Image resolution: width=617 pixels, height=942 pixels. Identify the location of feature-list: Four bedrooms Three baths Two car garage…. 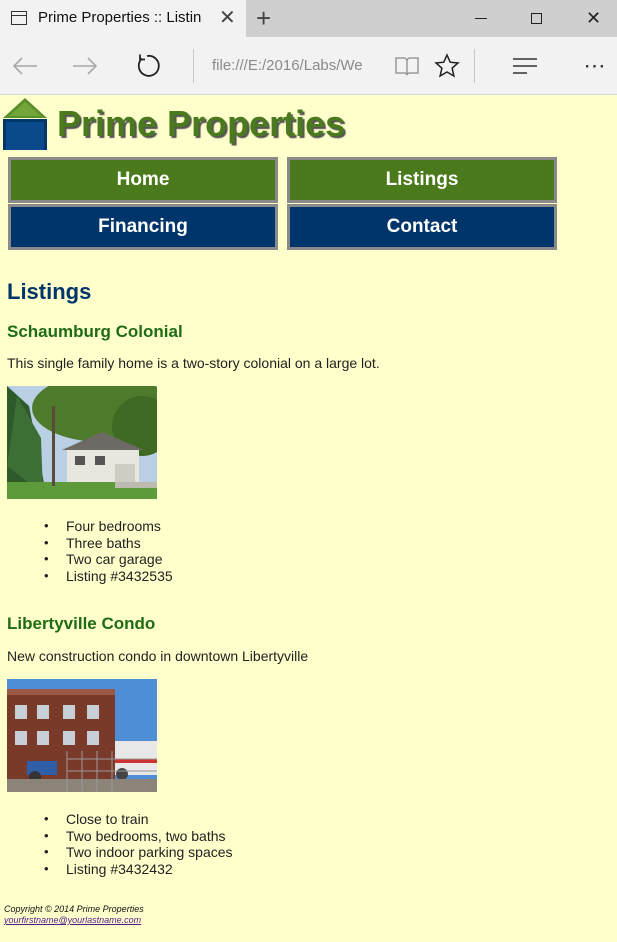
(108, 551).